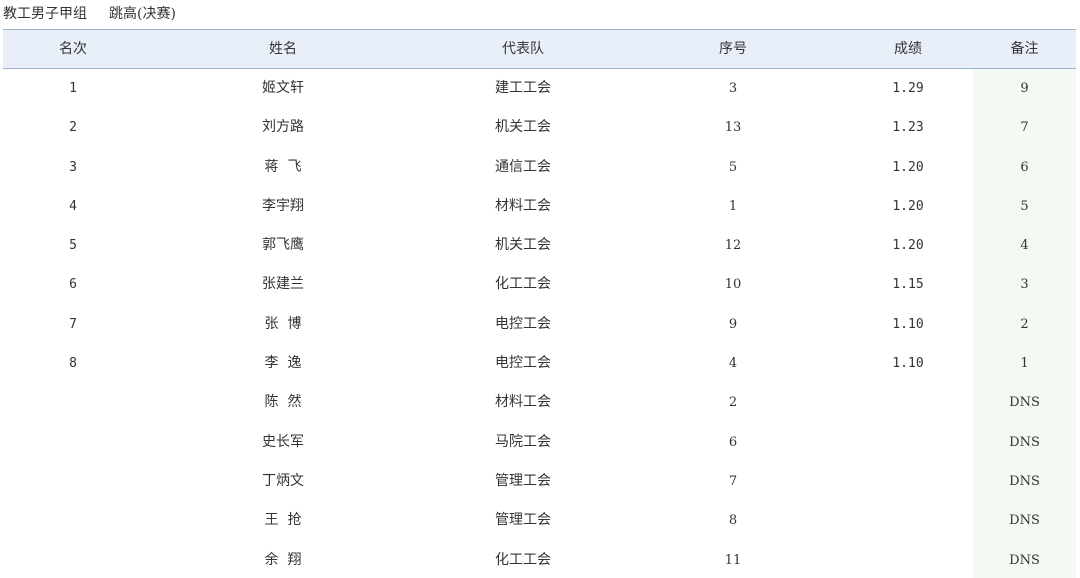  I want to click on cell-name: 郭飞鹰, so click(283, 245).